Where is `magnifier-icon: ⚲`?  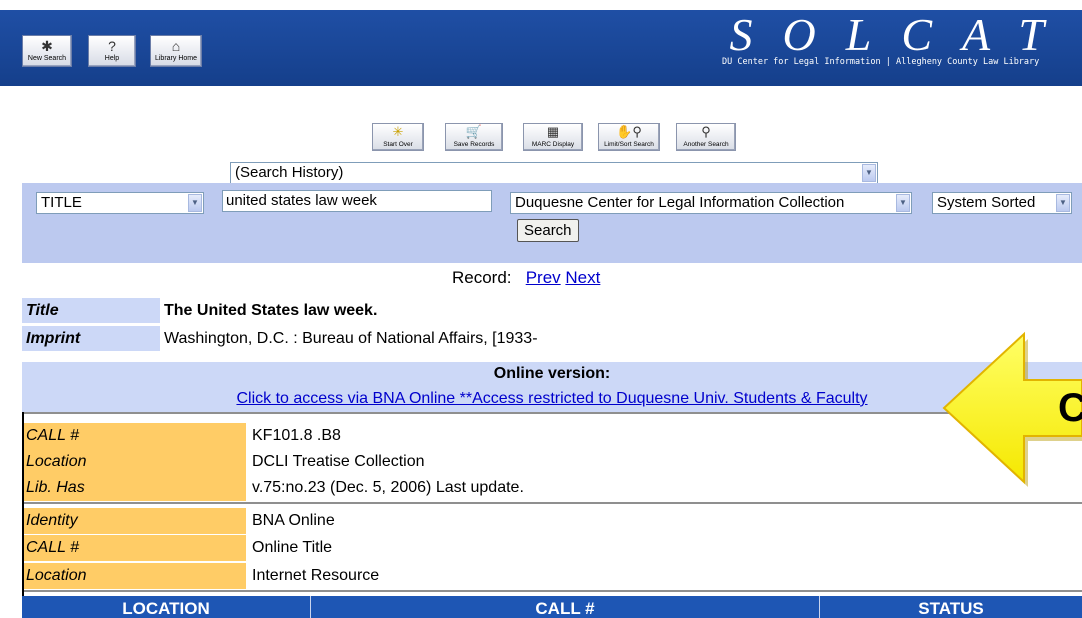 magnifier-icon: ⚲ is located at coordinates (706, 131).